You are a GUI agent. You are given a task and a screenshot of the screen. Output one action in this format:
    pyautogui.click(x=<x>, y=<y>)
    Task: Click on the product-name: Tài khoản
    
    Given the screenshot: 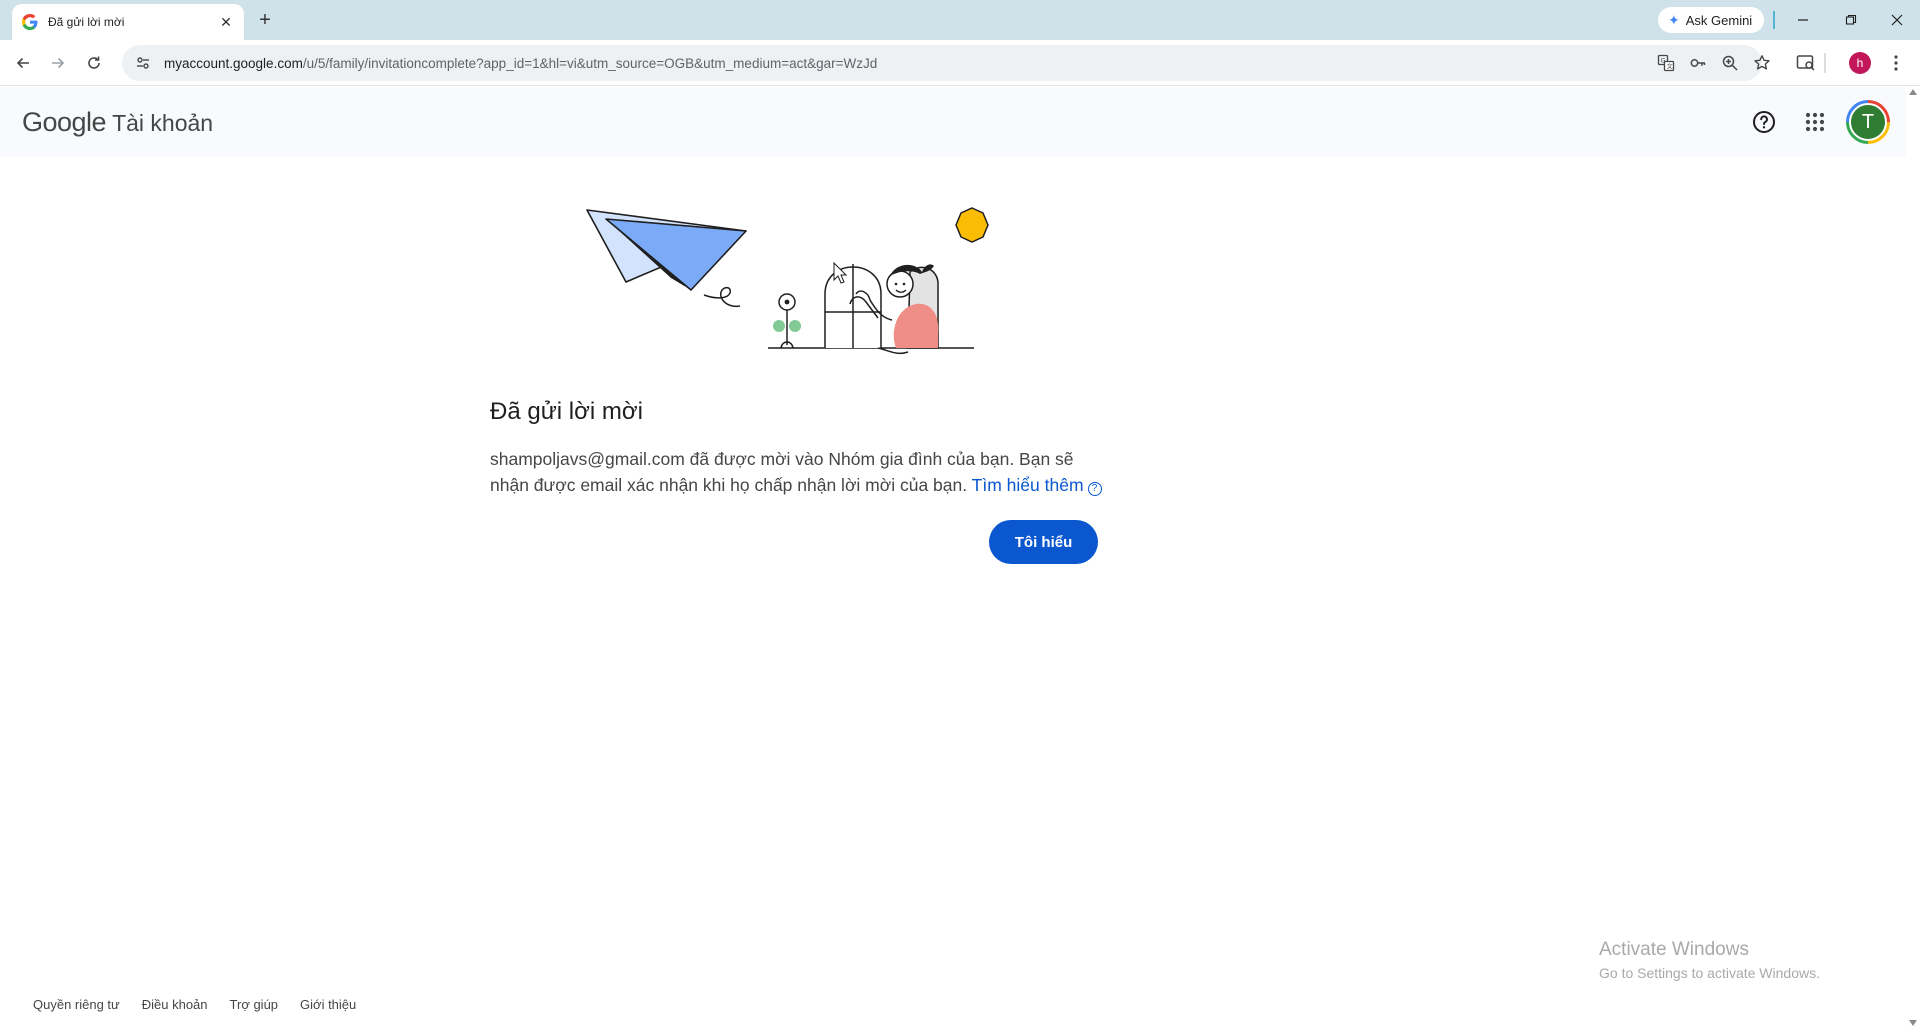 What is the action you would take?
    pyautogui.click(x=163, y=123)
    